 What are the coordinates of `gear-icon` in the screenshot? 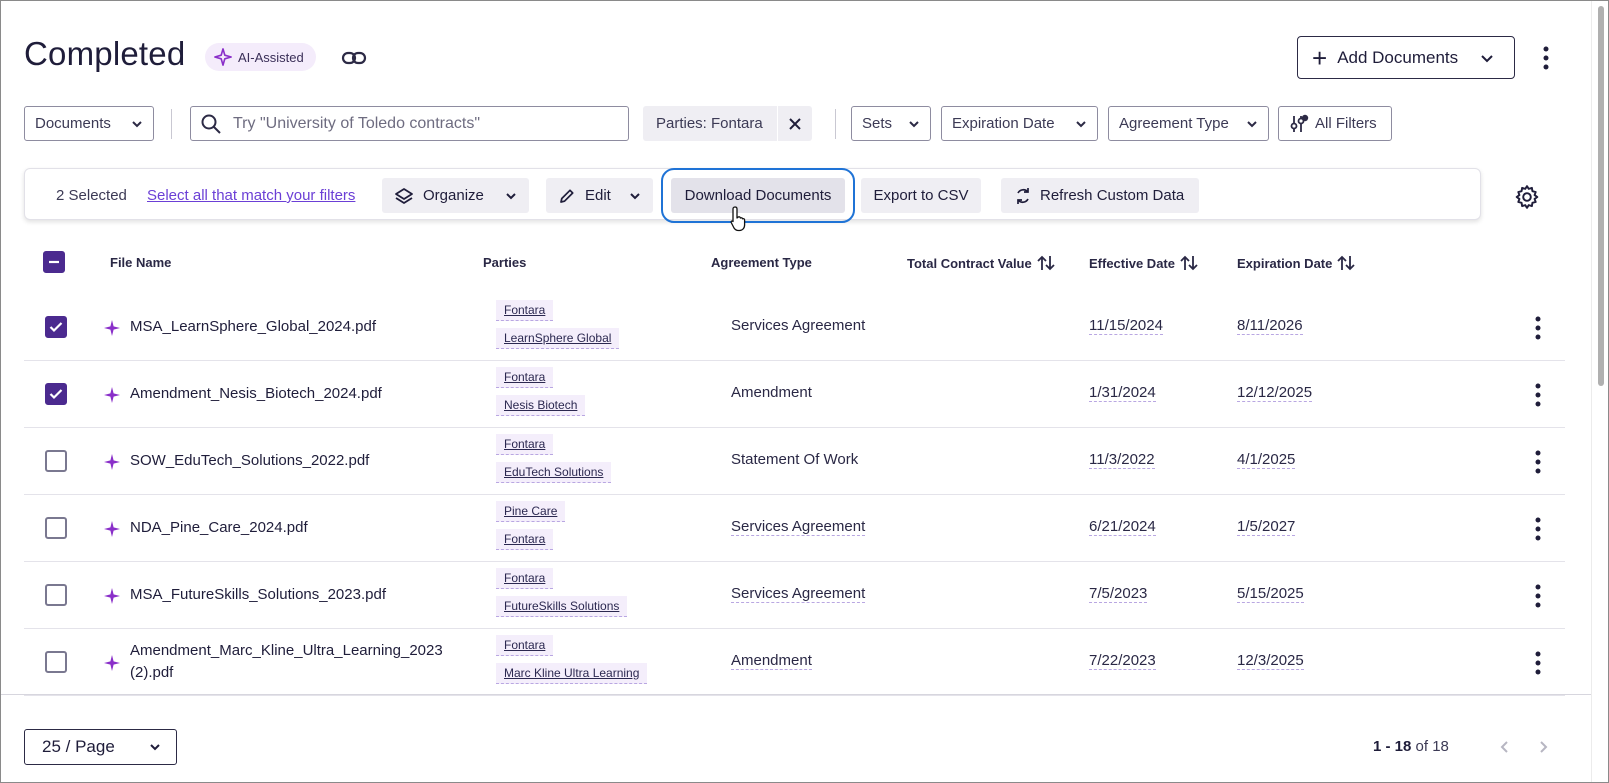 It's located at (1527, 197).